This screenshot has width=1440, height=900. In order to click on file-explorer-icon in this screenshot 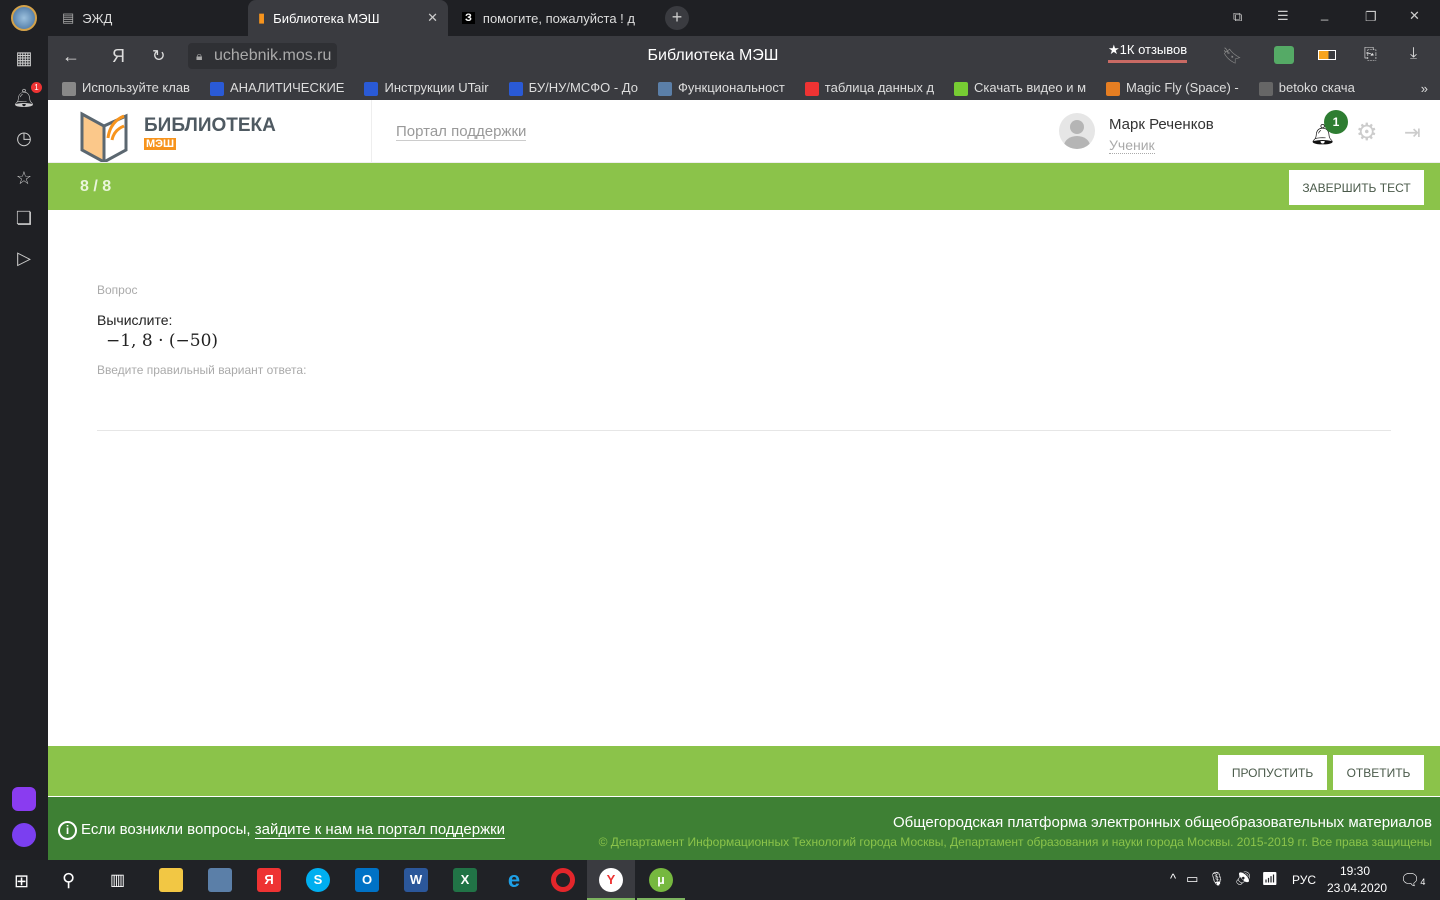, I will do `click(171, 880)`.